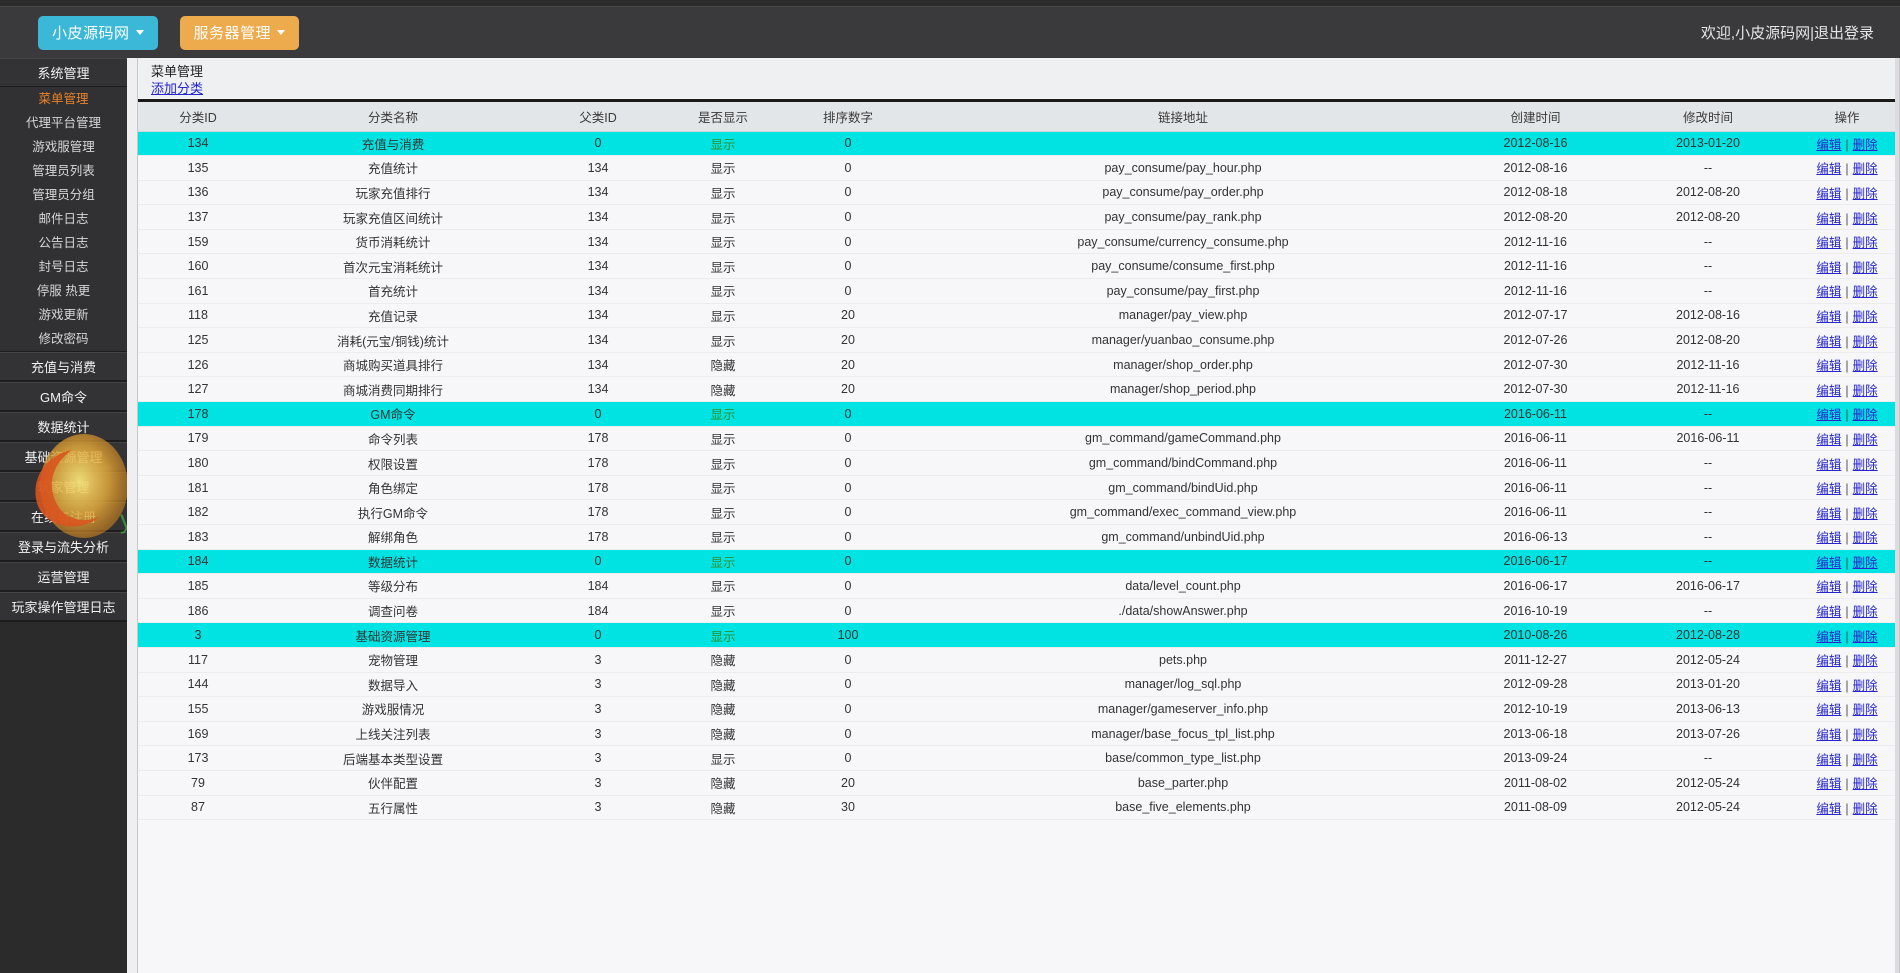 This screenshot has height=973, width=1900. What do you see at coordinates (63, 576) in the screenshot?
I see `sidebar-group-header: 运营管理` at bounding box center [63, 576].